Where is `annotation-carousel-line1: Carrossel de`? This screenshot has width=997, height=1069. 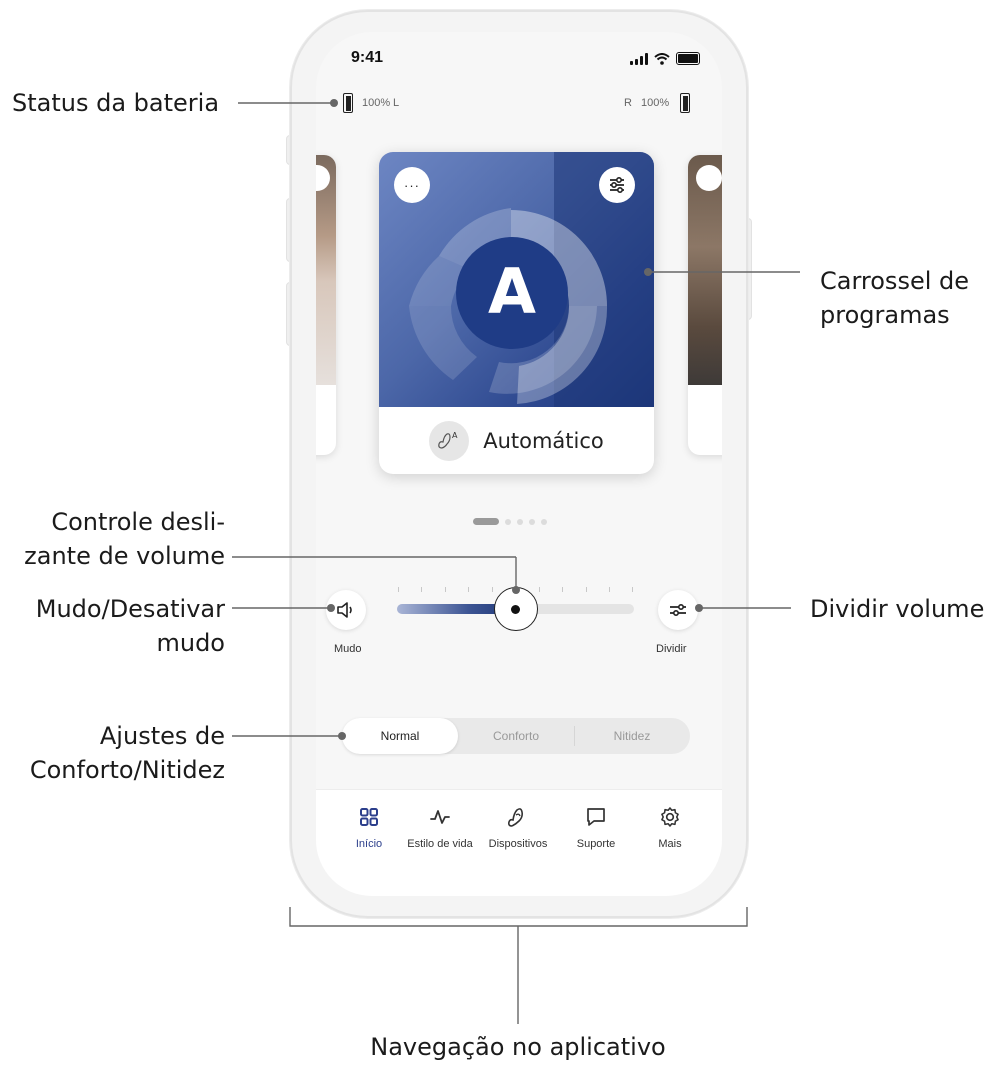 annotation-carousel-line1: Carrossel de is located at coordinates (895, 281).